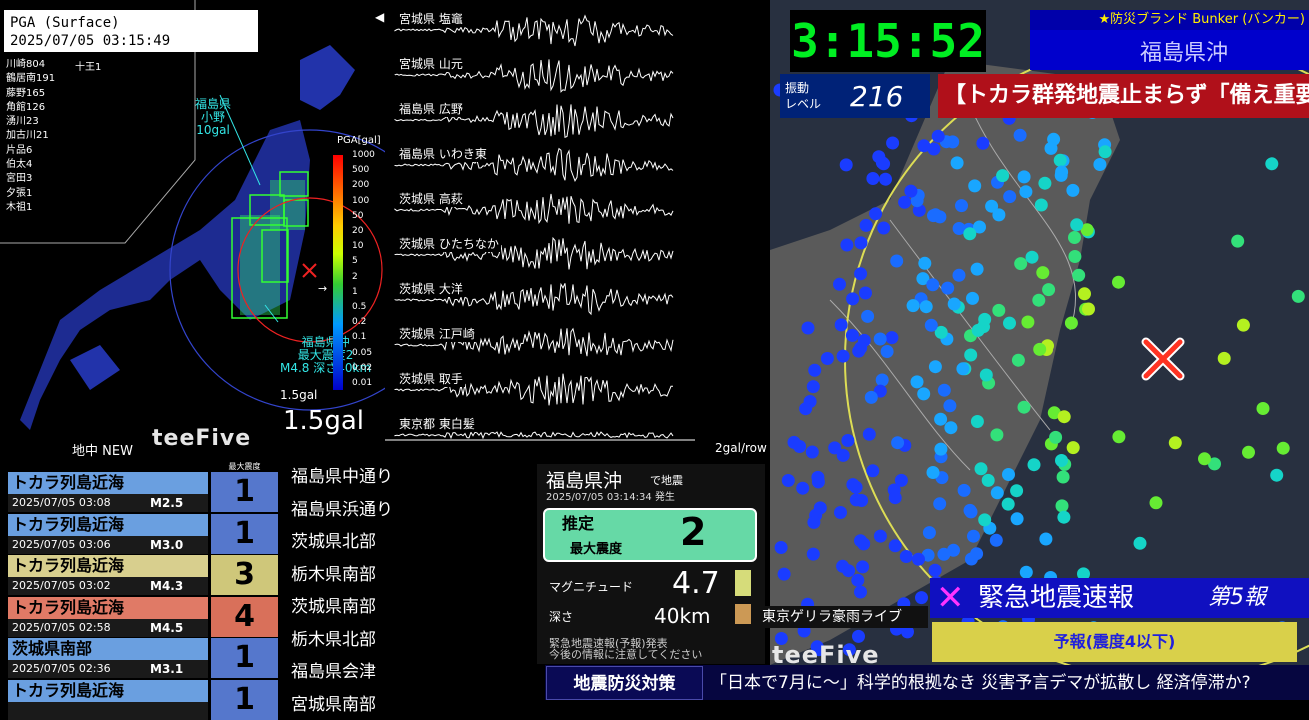 This screenshot has width=1309, height=720. Describe the element at coordinates (1237, 597) in the screenshot. I see `eew-report-number: 第5報` at that location.